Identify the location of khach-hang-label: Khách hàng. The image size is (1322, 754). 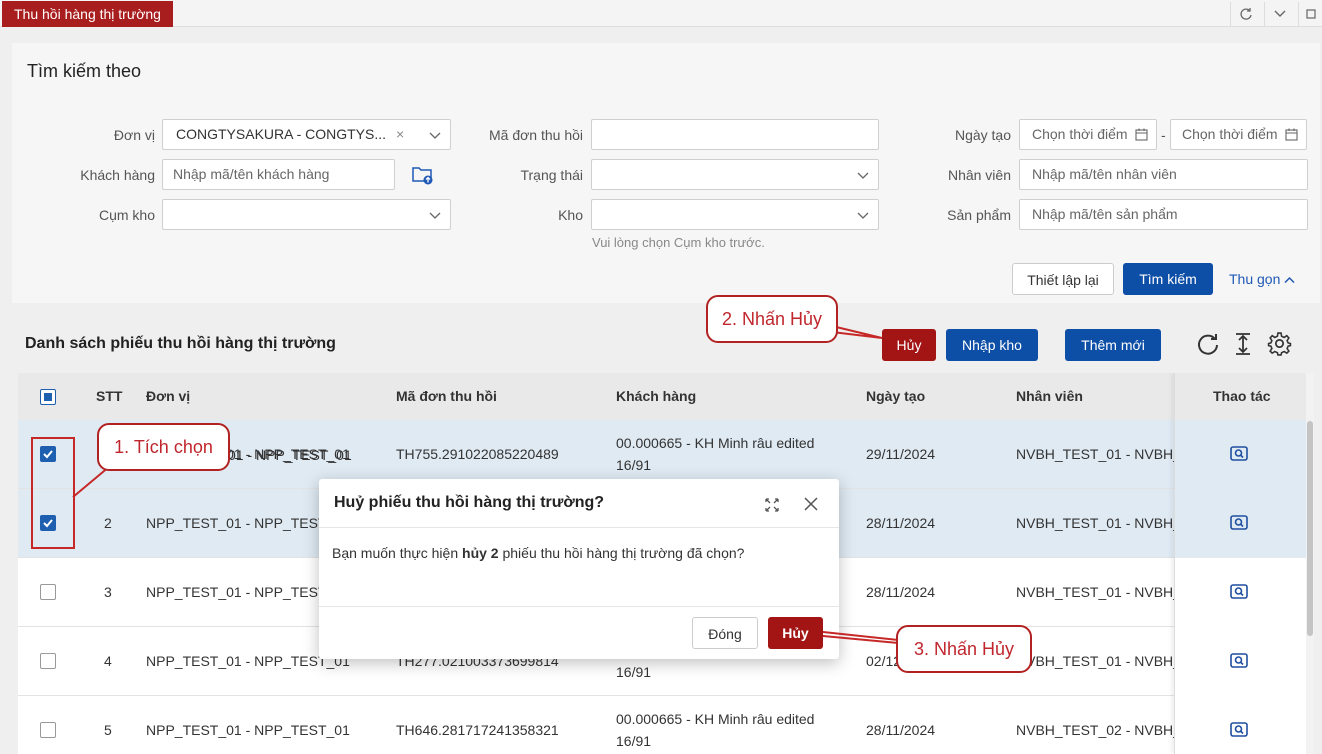
(117, 175).